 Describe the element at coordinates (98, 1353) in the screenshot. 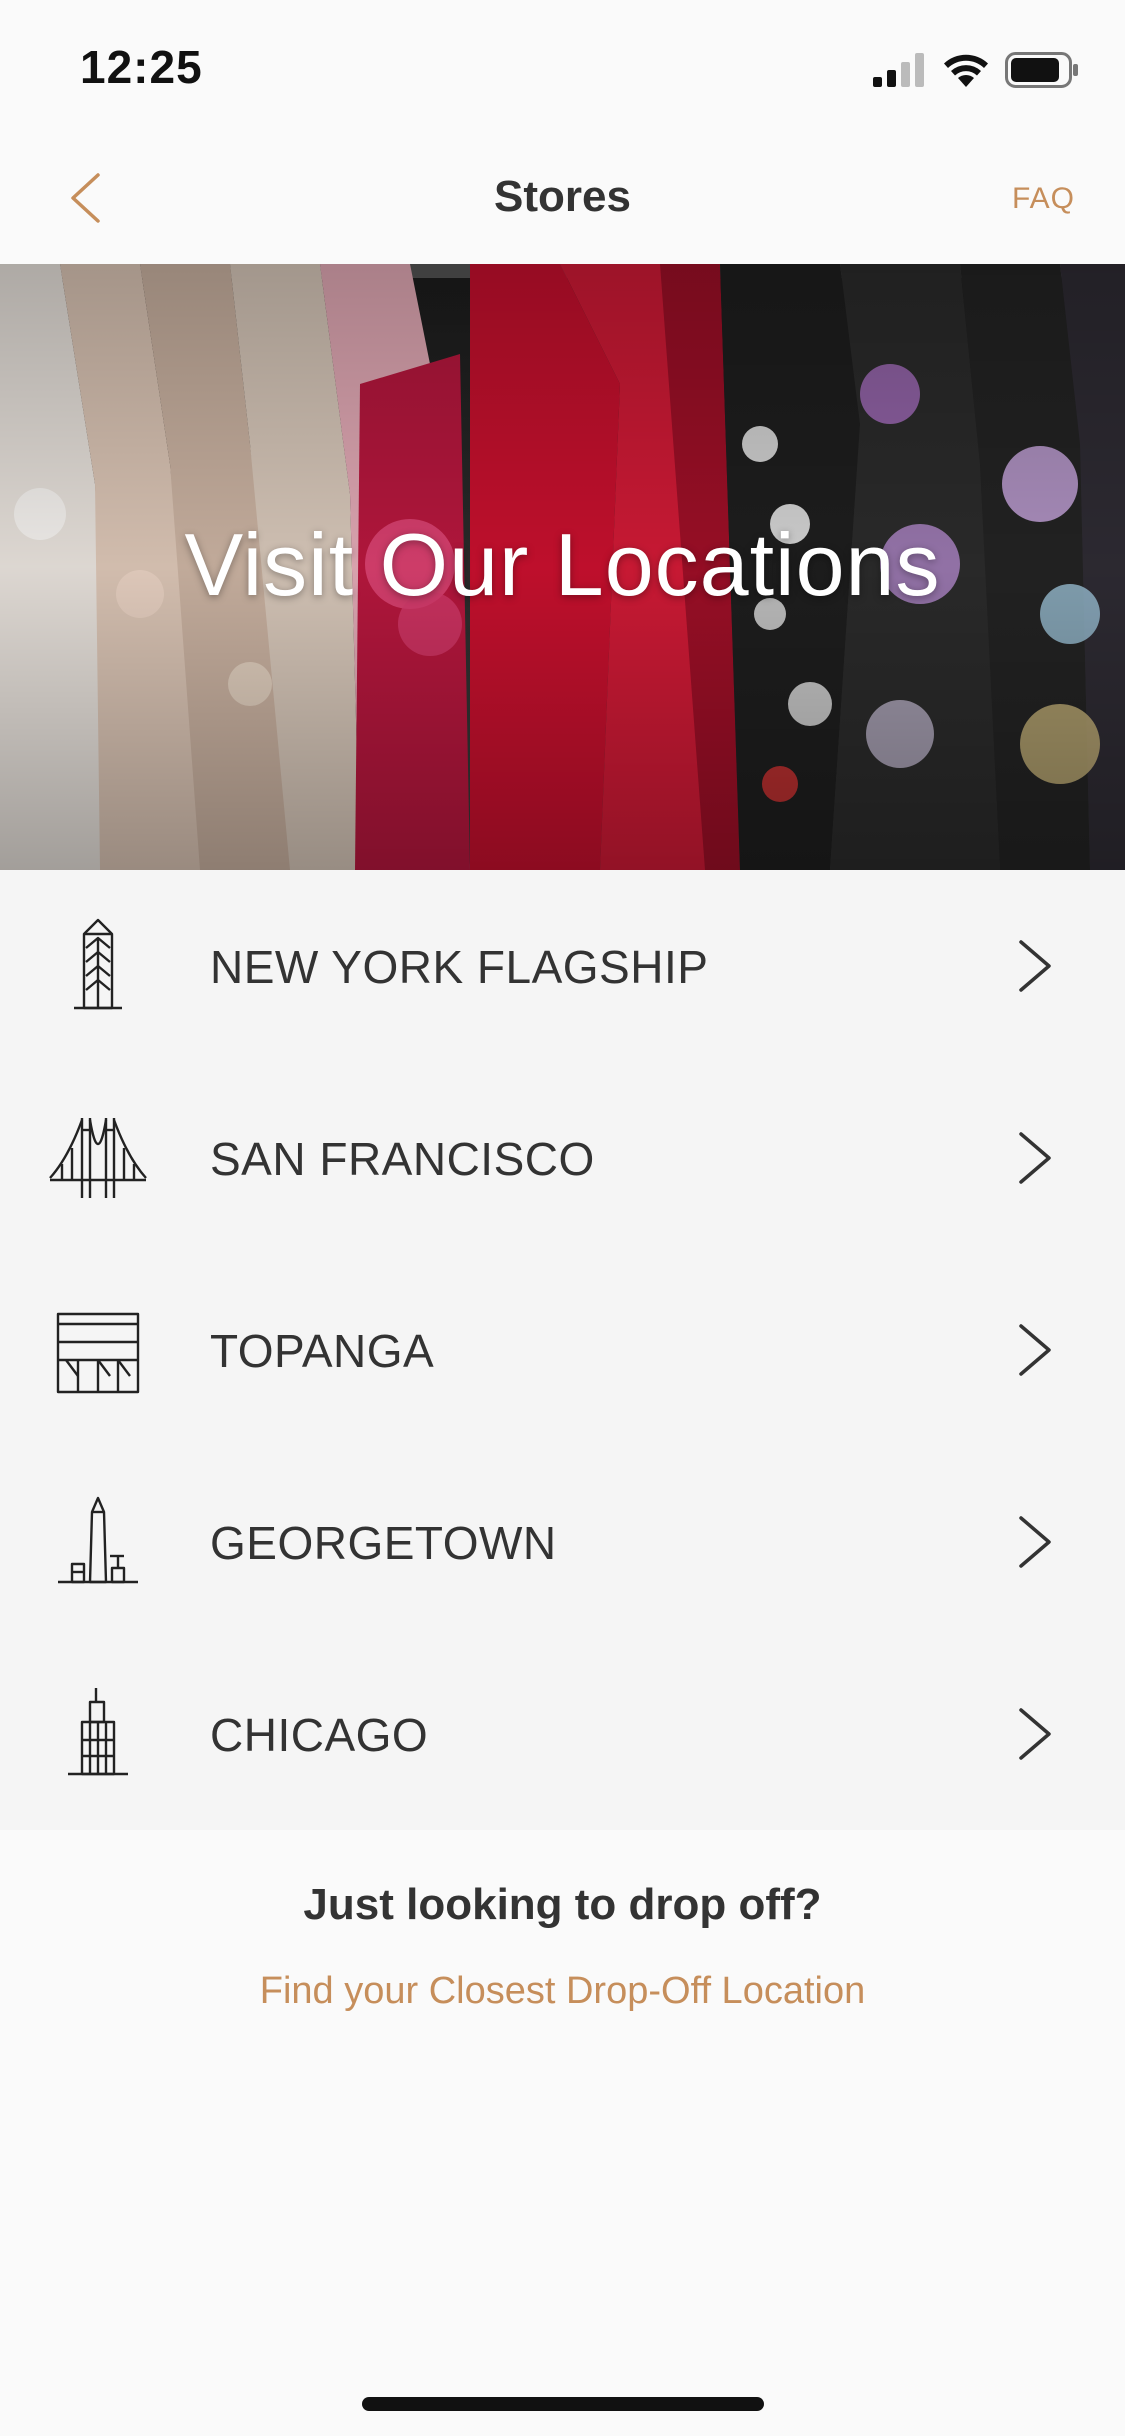

I see `storefront-icon` at that location.